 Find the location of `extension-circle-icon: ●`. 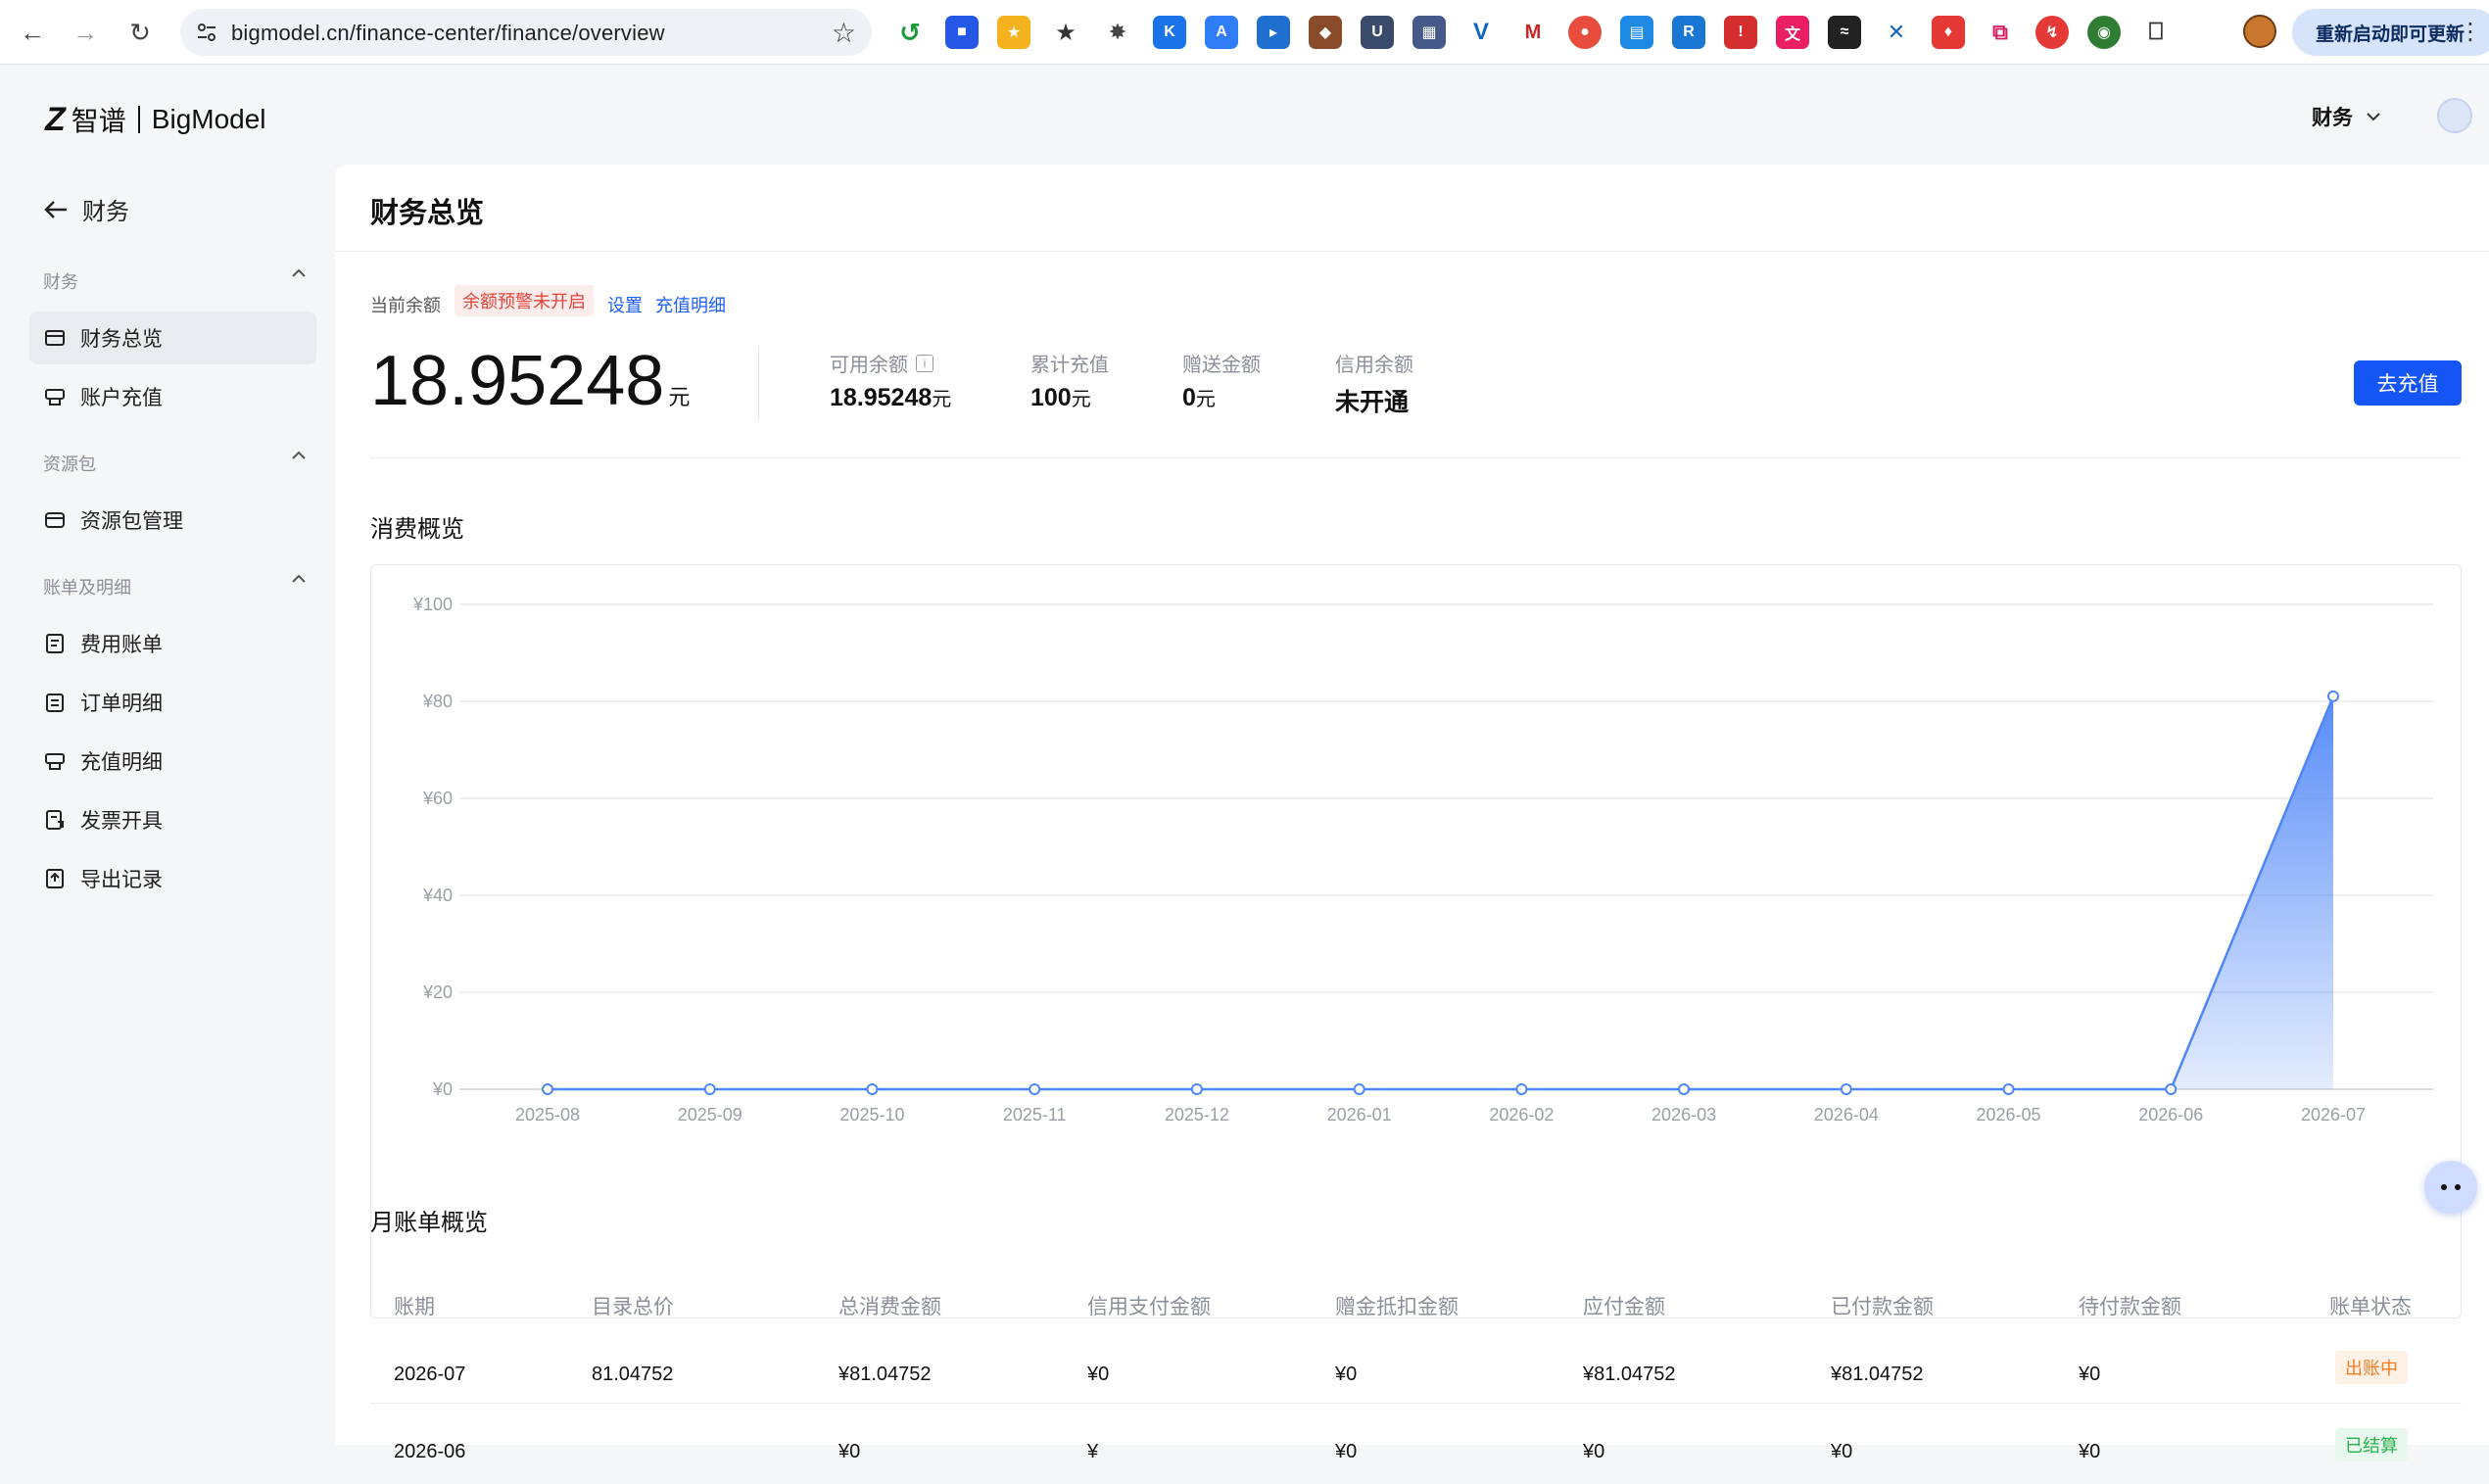

extension-circle-icon: ● is located at coordinates (1585, 32).